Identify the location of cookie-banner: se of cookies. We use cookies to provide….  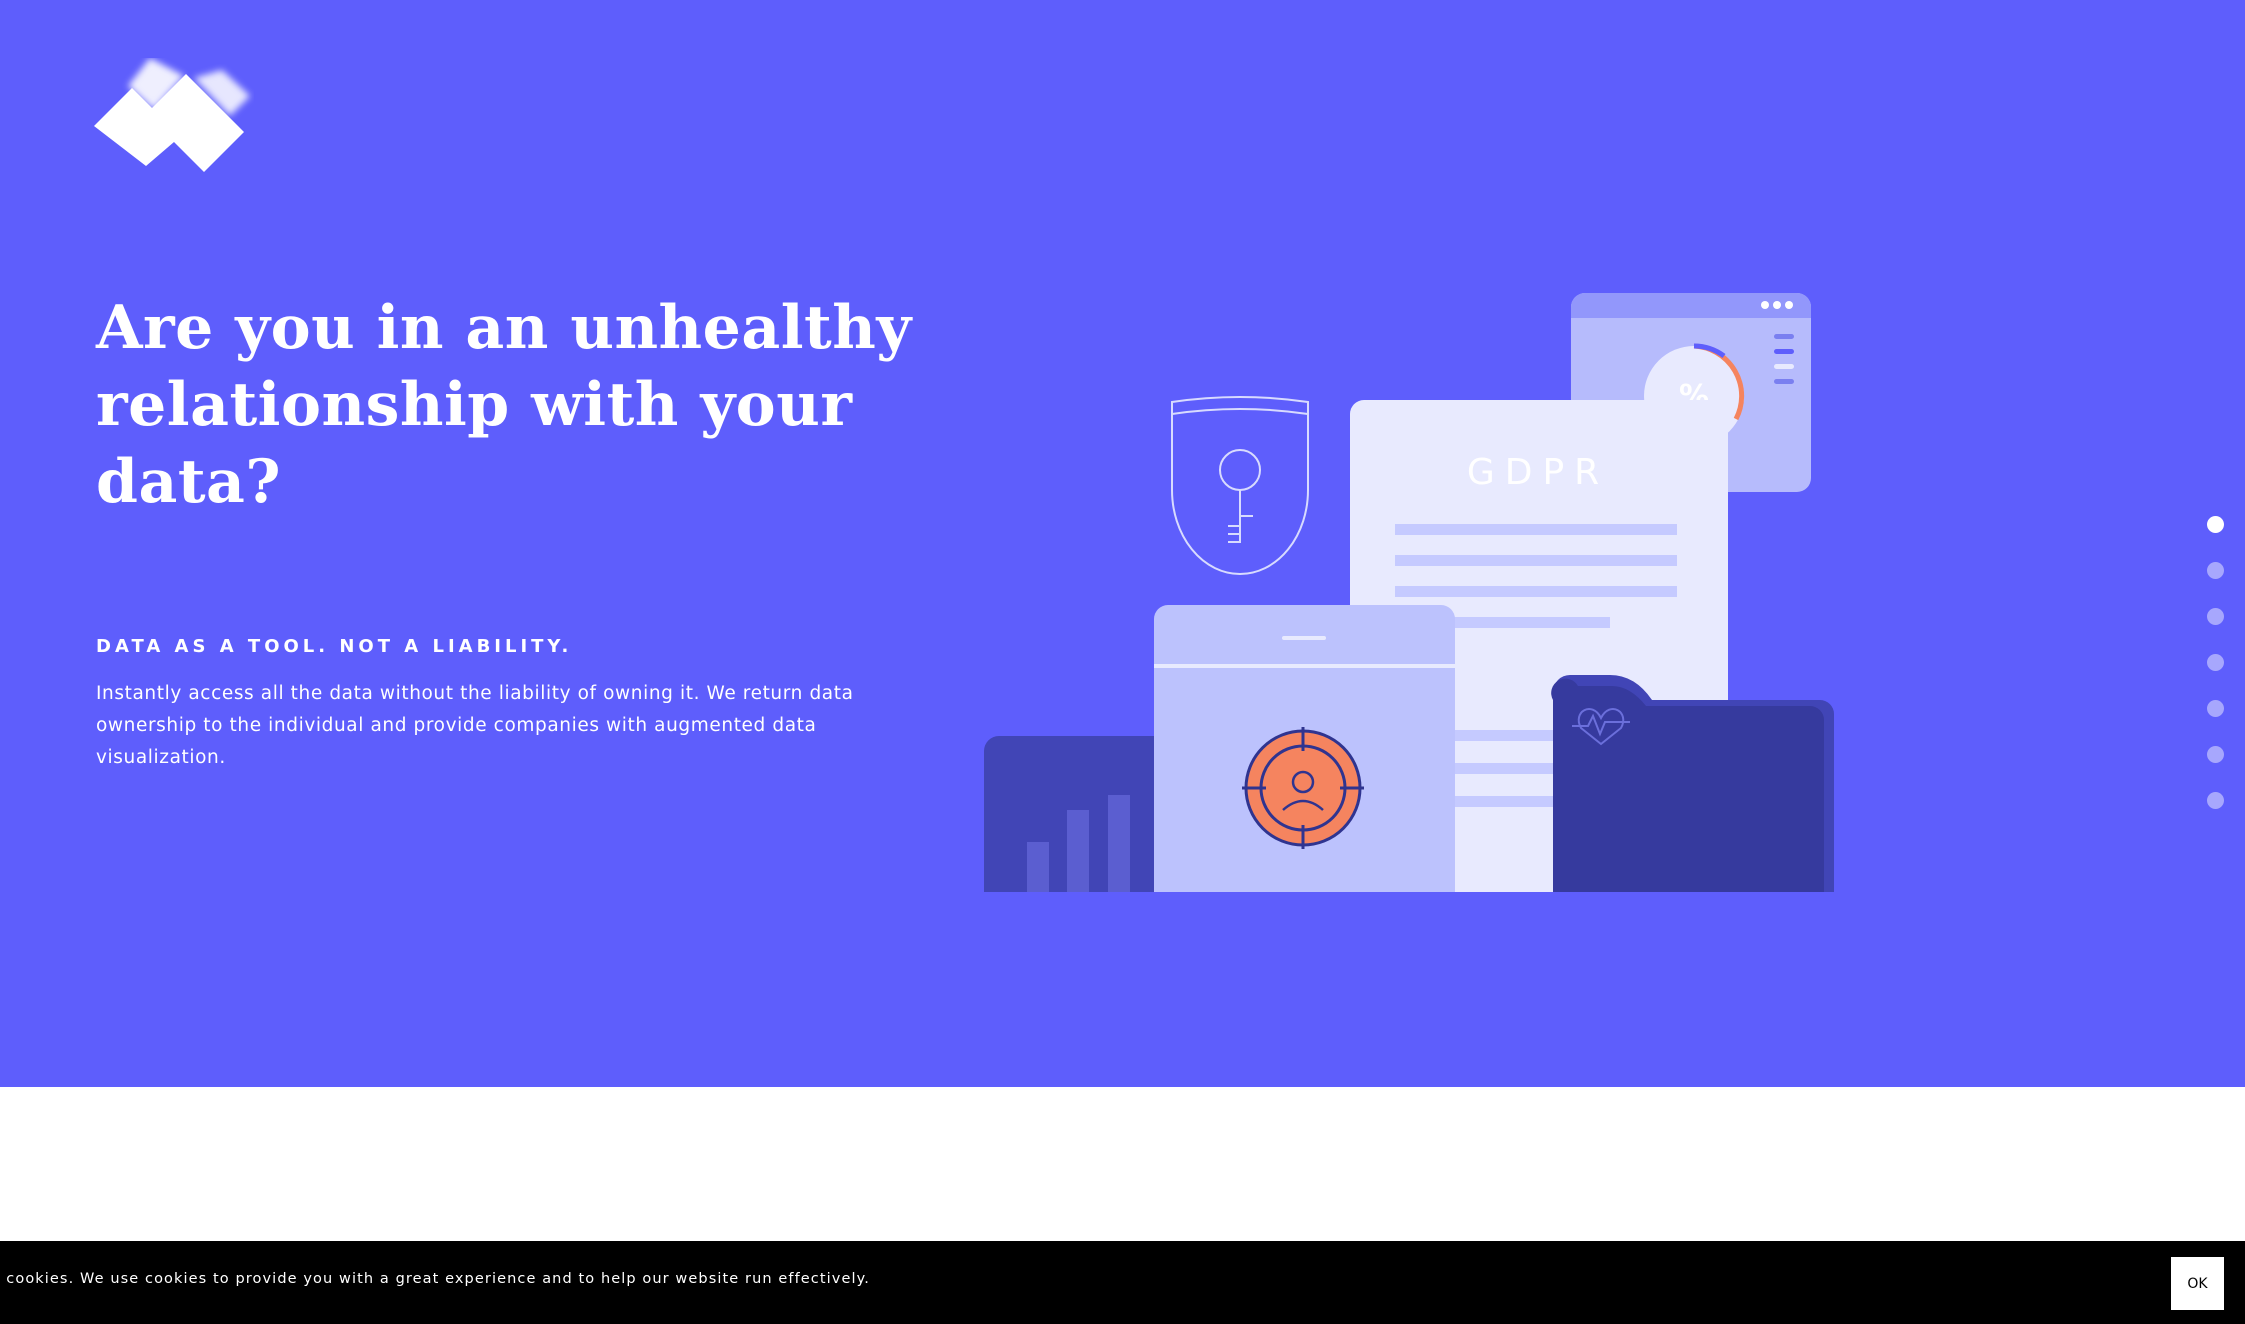
(1122, 1282).